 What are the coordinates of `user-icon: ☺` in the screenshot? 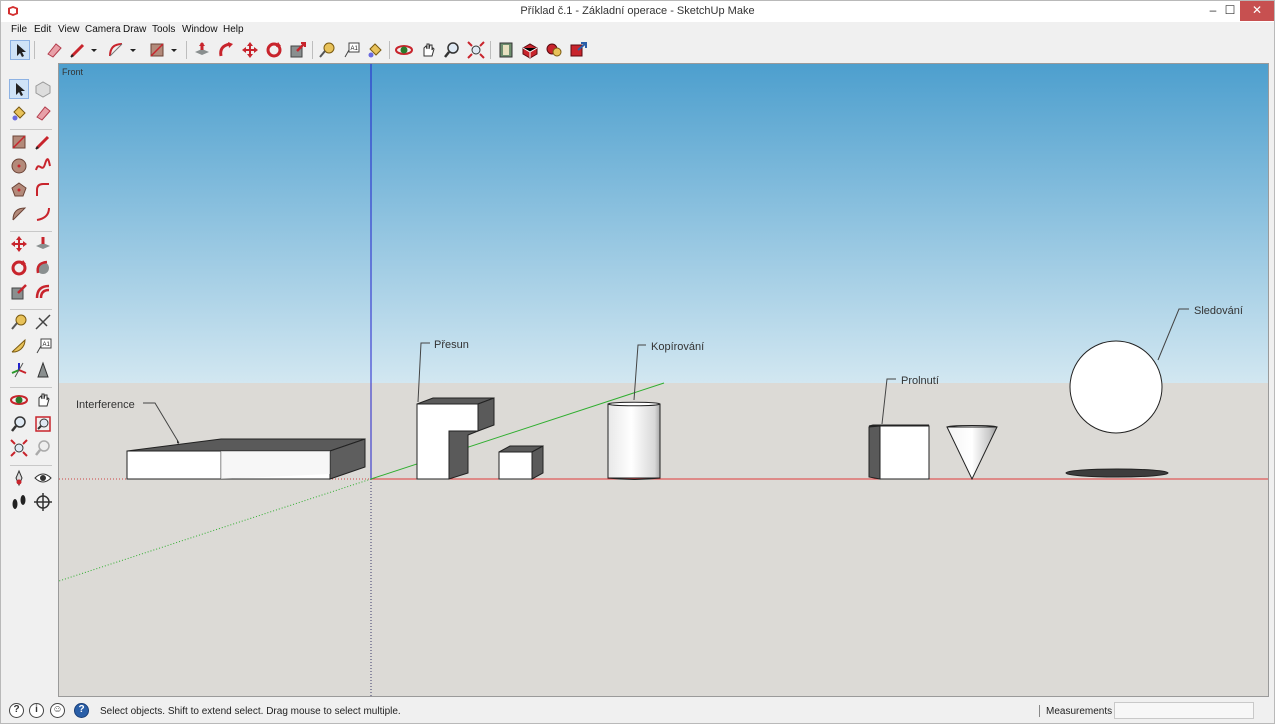 It's located at (57, 710).